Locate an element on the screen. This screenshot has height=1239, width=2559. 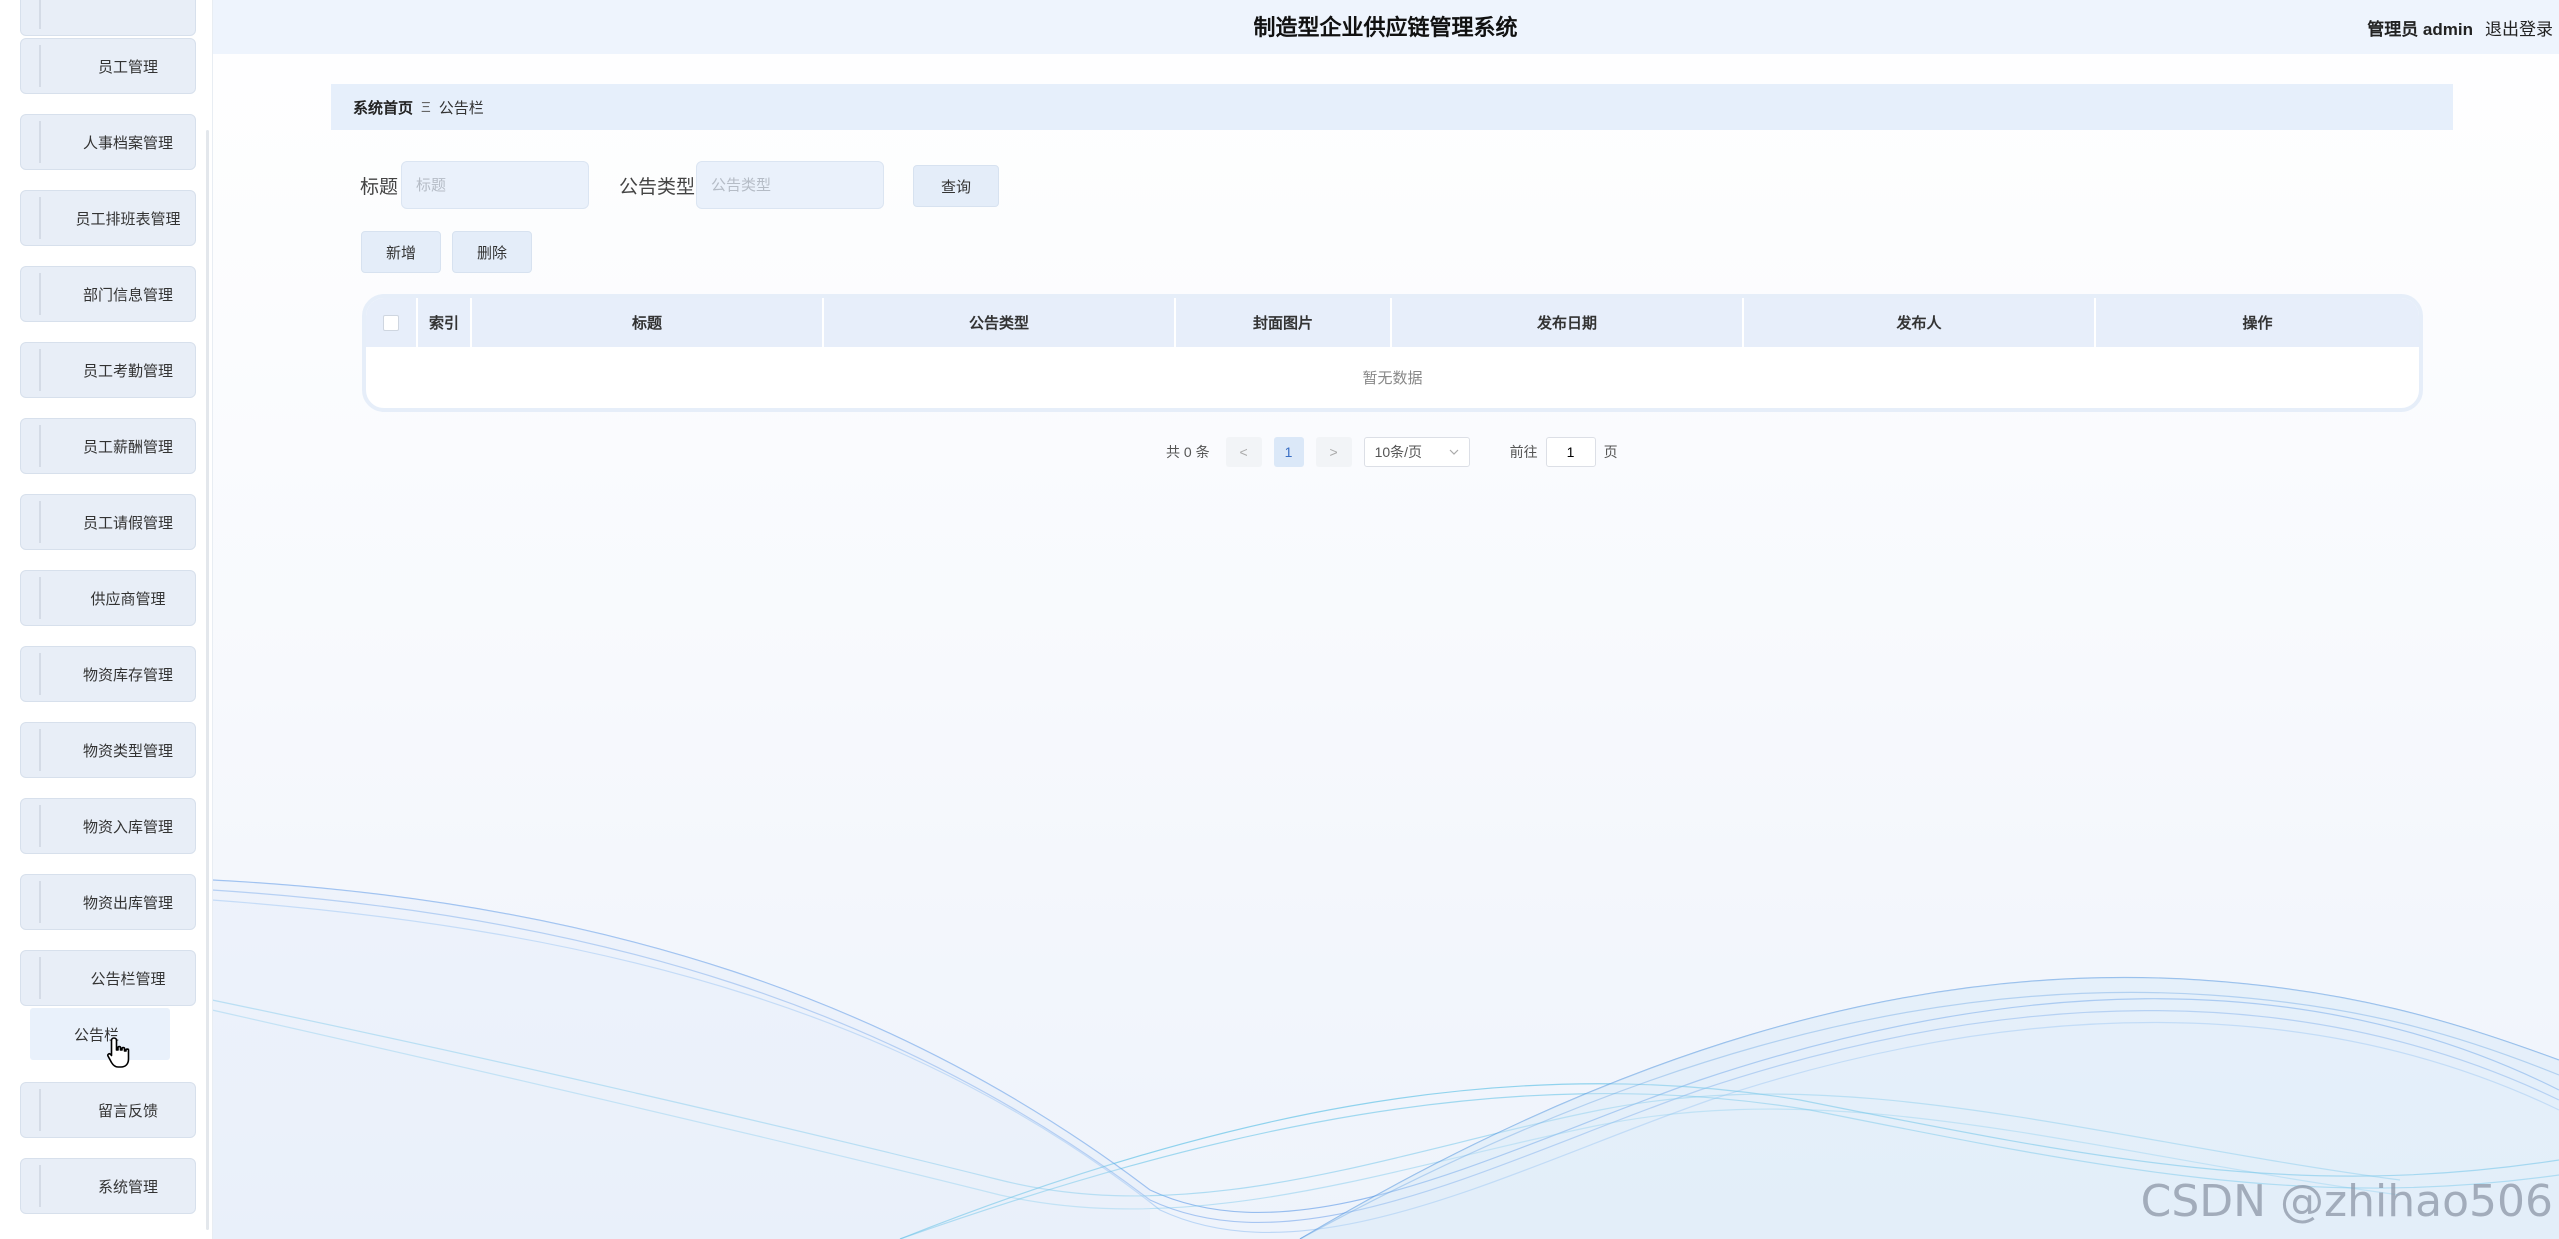
column-header: 索引 is located at coordinates (445, 322).